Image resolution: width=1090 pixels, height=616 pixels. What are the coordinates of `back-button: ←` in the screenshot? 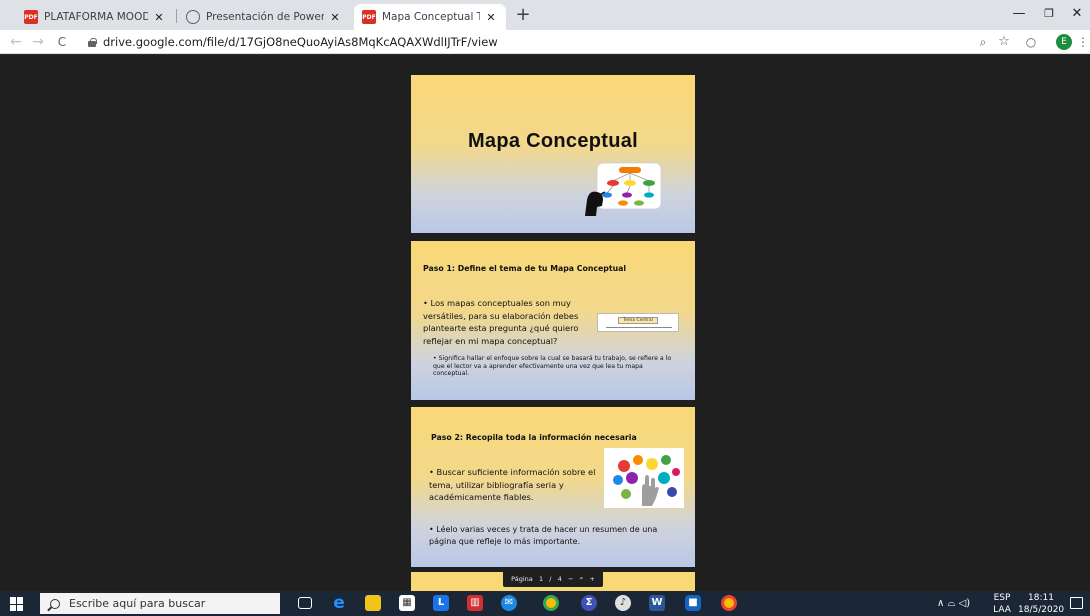 It's located at (16, 42).